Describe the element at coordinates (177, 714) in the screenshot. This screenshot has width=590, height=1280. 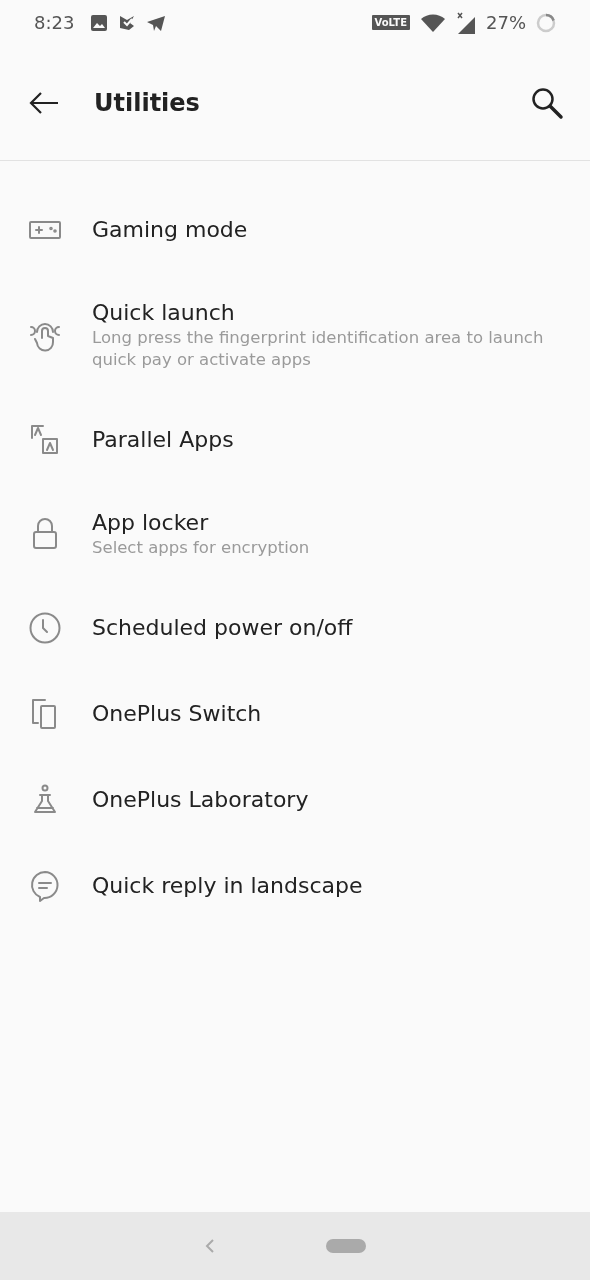
I see `item-title: OnePlus Switch` at that location.